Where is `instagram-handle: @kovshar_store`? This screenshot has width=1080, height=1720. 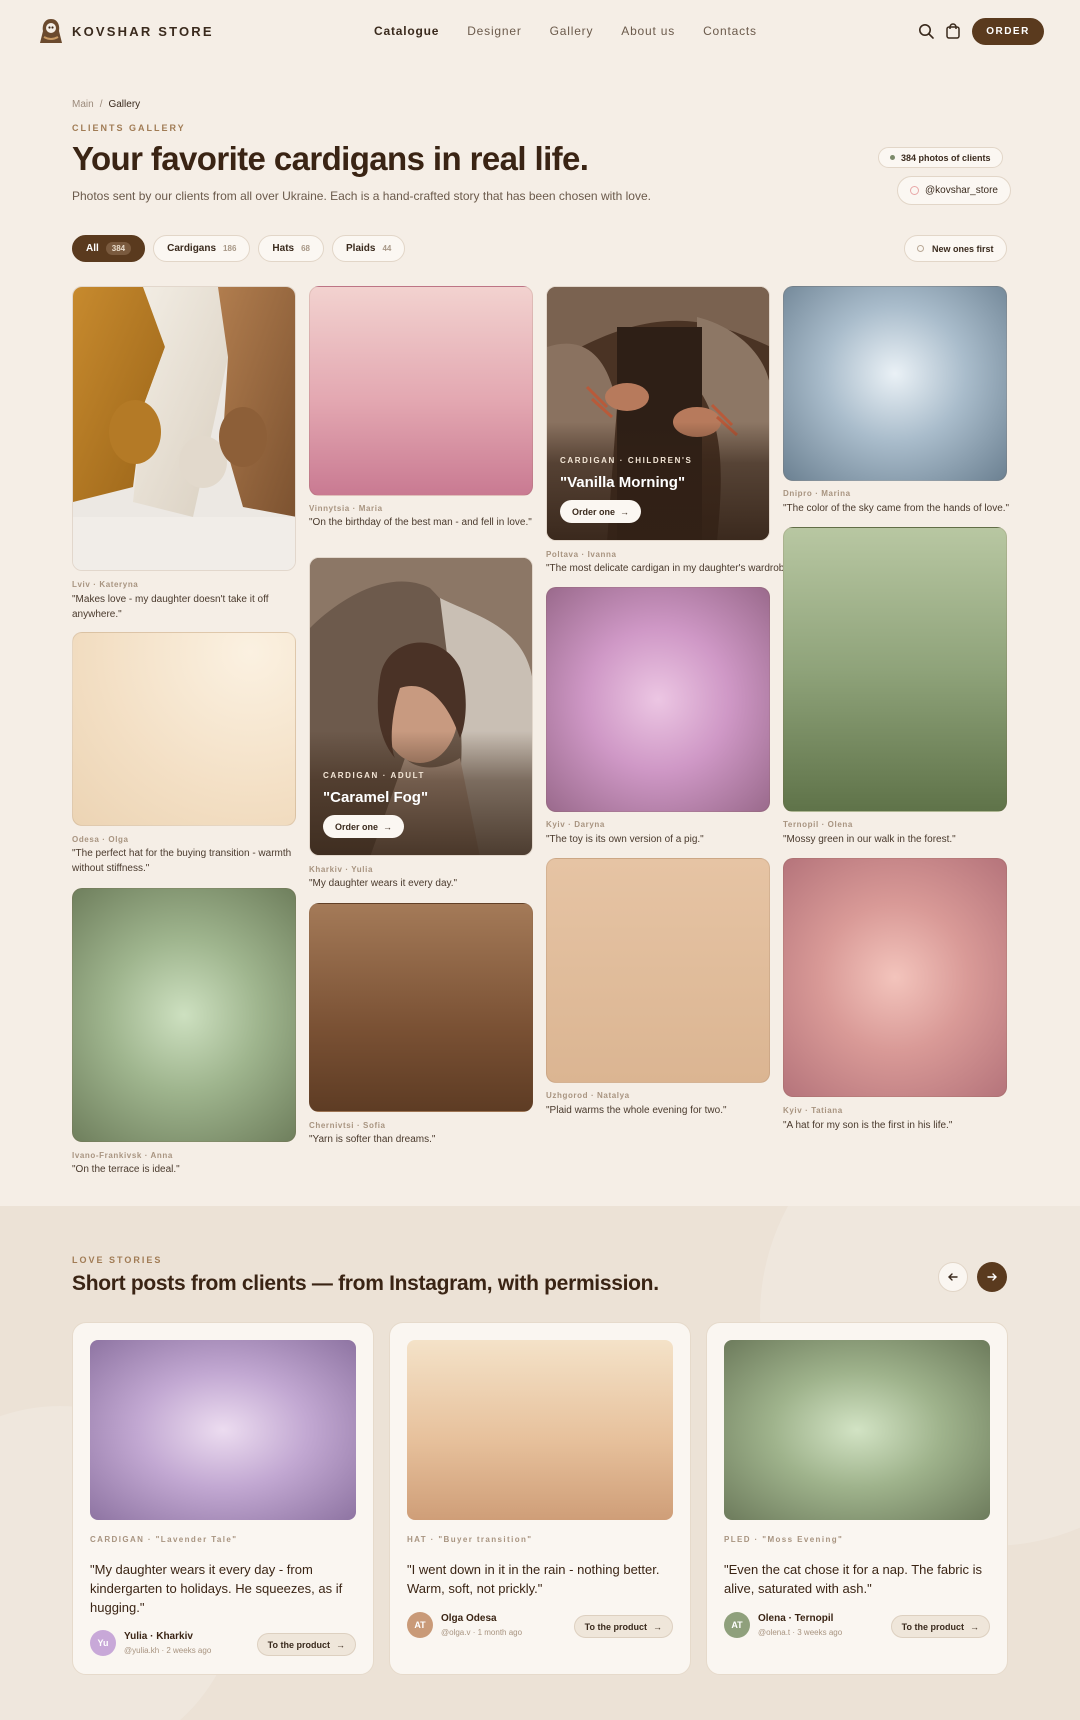 instagram-handle: @kovshar_store is located at coordinates (961, 190).